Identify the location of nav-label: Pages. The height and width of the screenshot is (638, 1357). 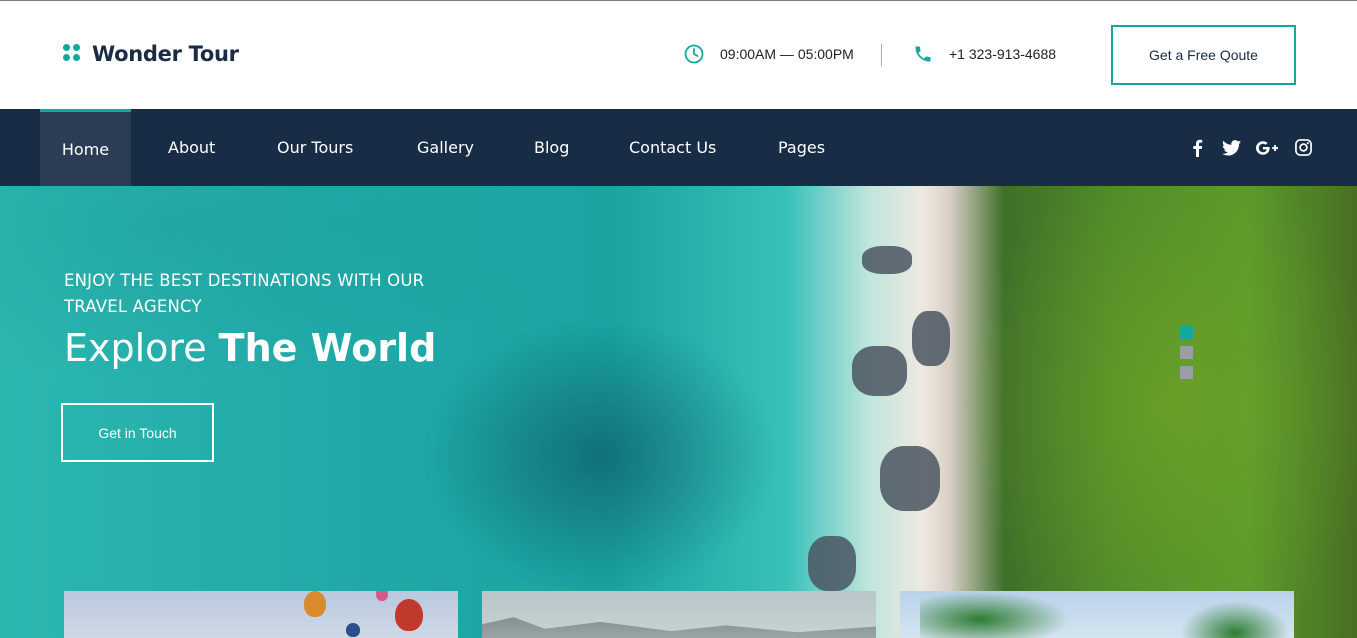
(802, 147).